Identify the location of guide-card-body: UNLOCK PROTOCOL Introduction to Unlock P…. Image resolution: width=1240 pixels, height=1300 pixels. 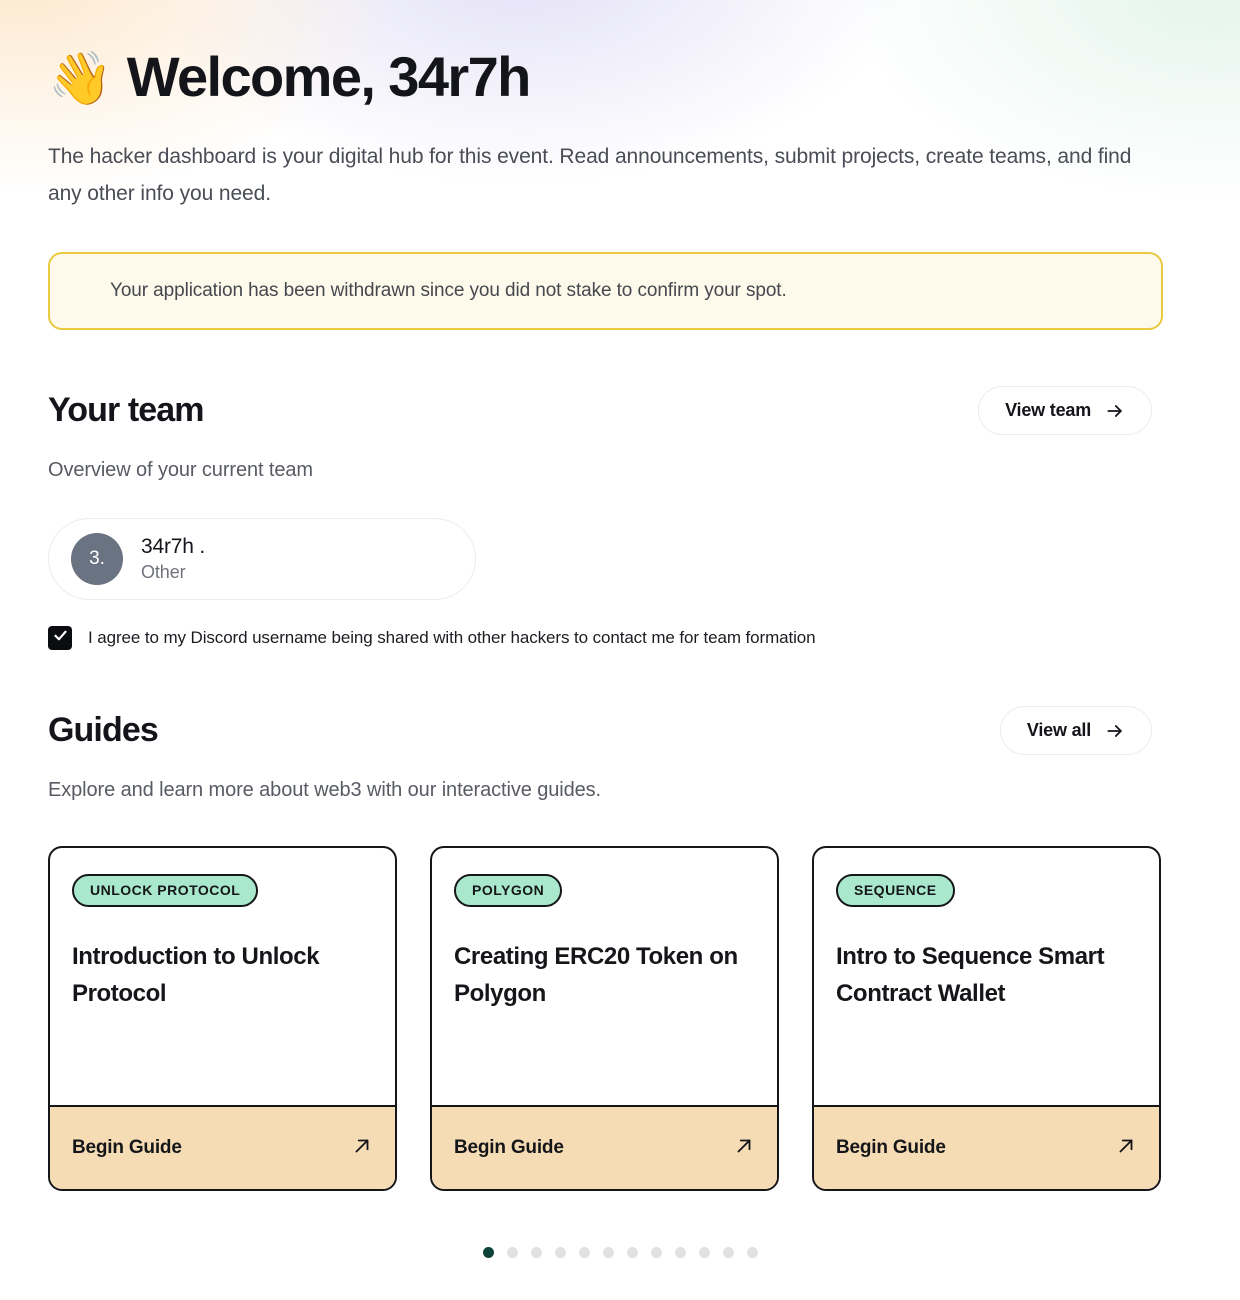
(222, 976).